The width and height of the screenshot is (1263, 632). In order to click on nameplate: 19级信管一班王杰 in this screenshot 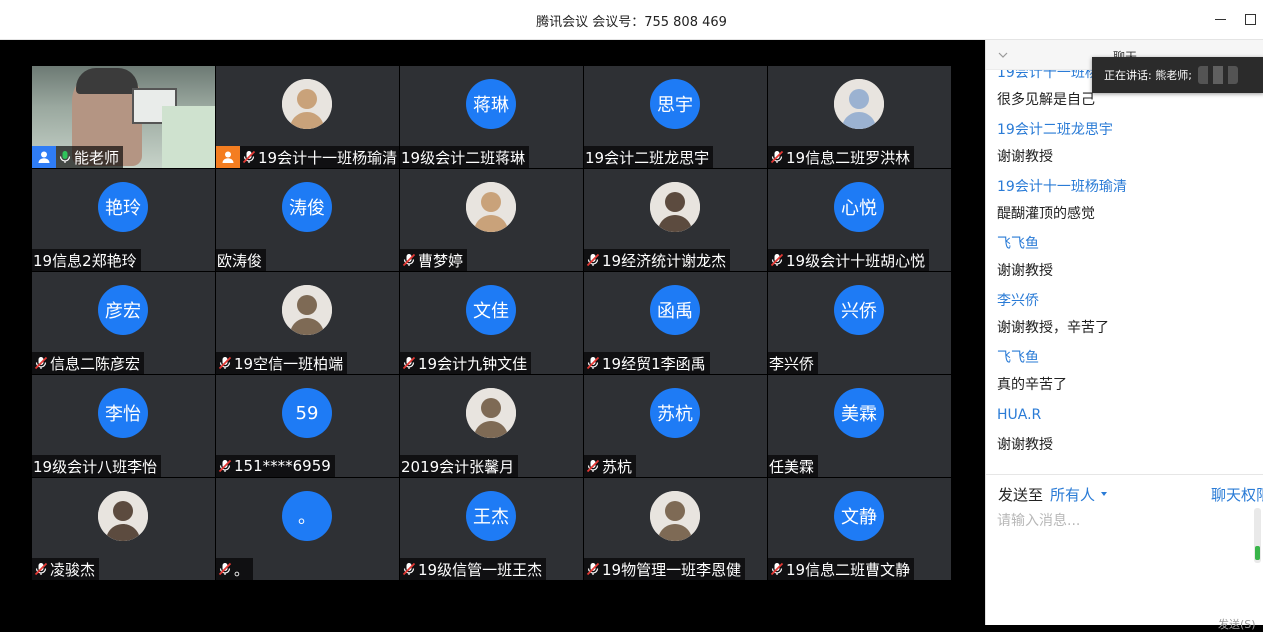, I will do `click(473, 569)`.